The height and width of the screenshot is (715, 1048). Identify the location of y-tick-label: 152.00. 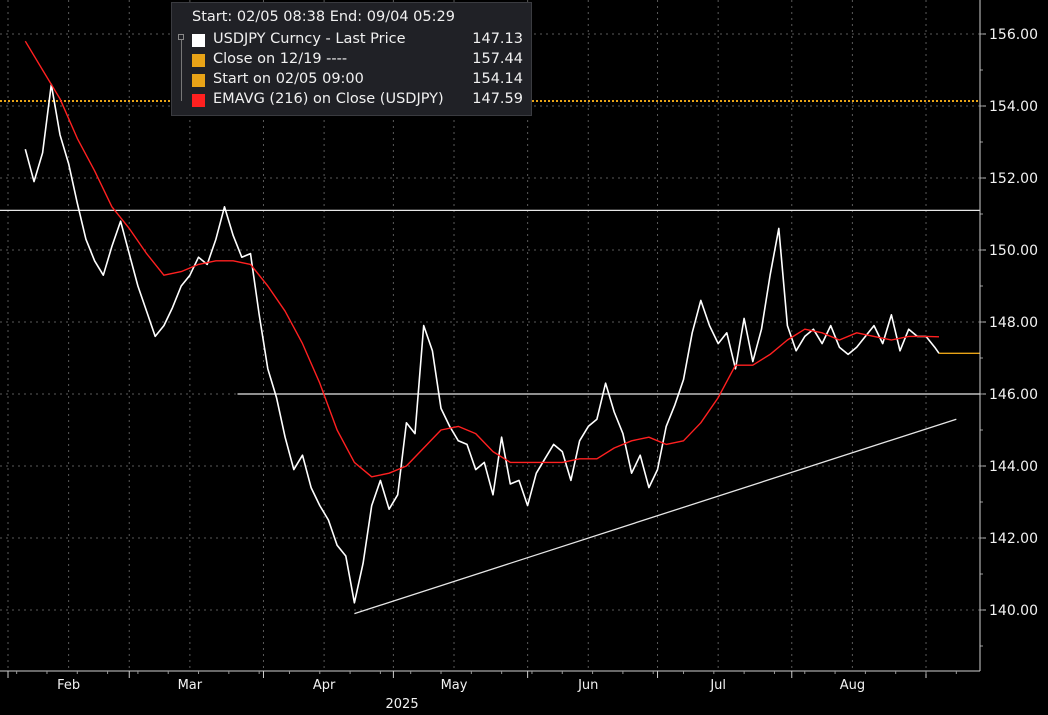
(1013, 179).